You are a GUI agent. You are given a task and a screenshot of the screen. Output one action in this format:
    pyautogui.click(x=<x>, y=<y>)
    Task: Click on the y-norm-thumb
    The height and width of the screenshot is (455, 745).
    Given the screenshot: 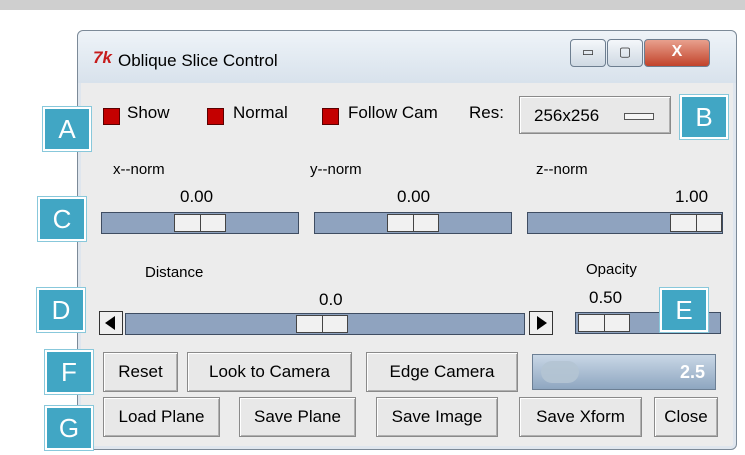 What is the action you would take?
    pyautogui.click(x=413, y=223)
    